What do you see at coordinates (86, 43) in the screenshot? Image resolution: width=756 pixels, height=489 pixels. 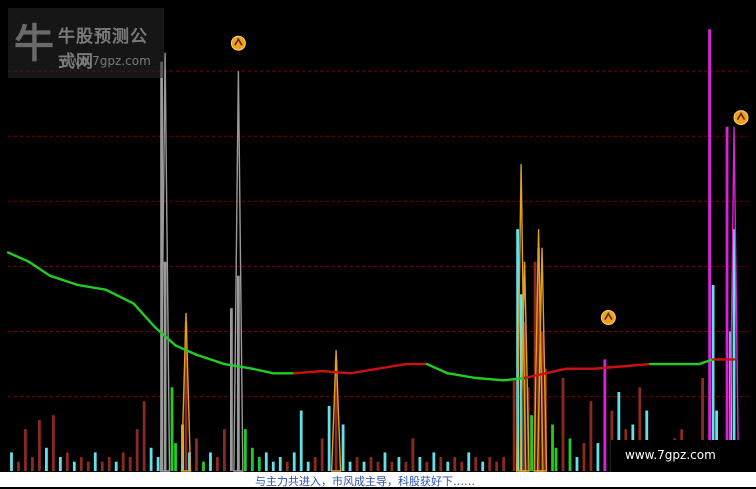 I see `watermark: 牛 牛股预测公式网 www.7gpz.com` at bounding box center [86, 43].